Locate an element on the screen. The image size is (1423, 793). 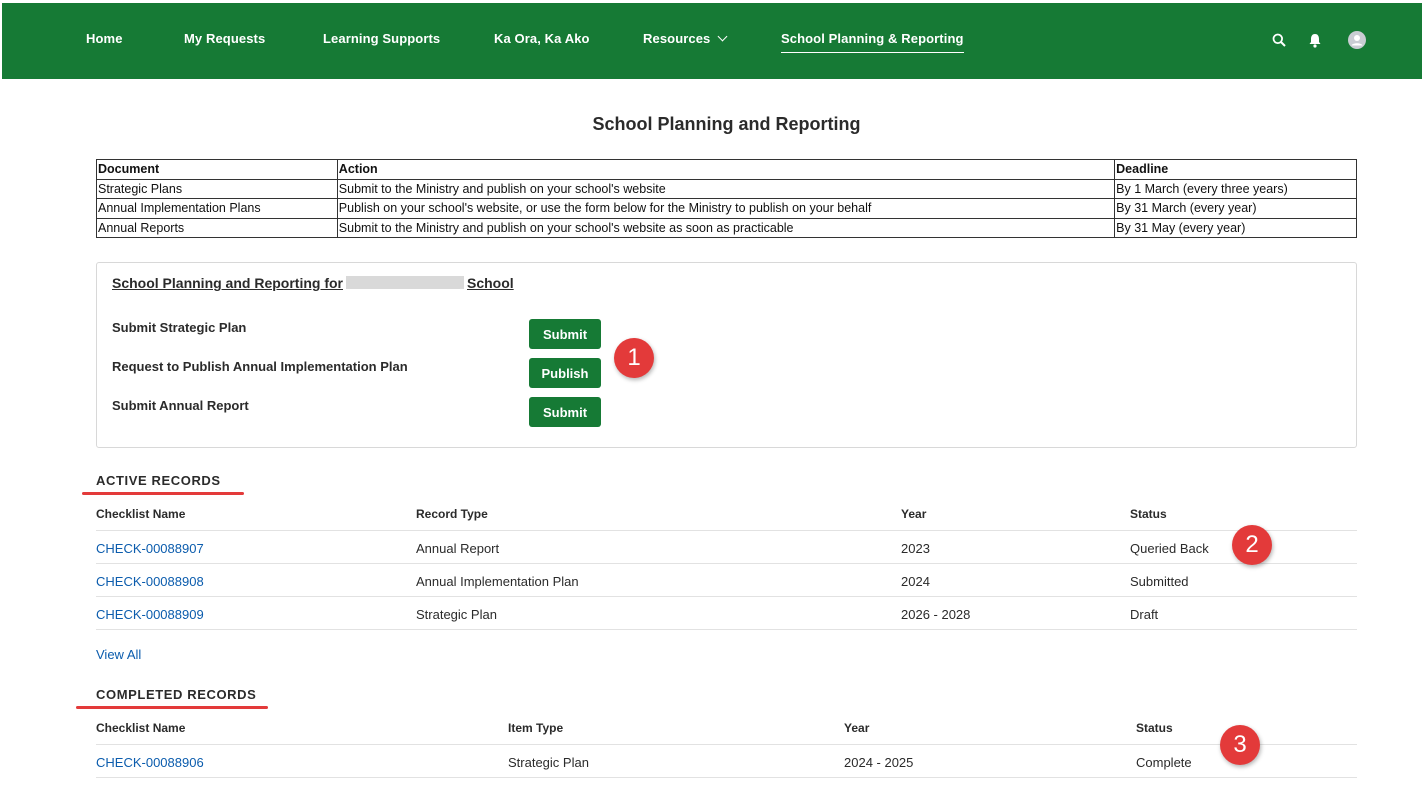
table-header-cell: Document is located at coordinates (217, 169).